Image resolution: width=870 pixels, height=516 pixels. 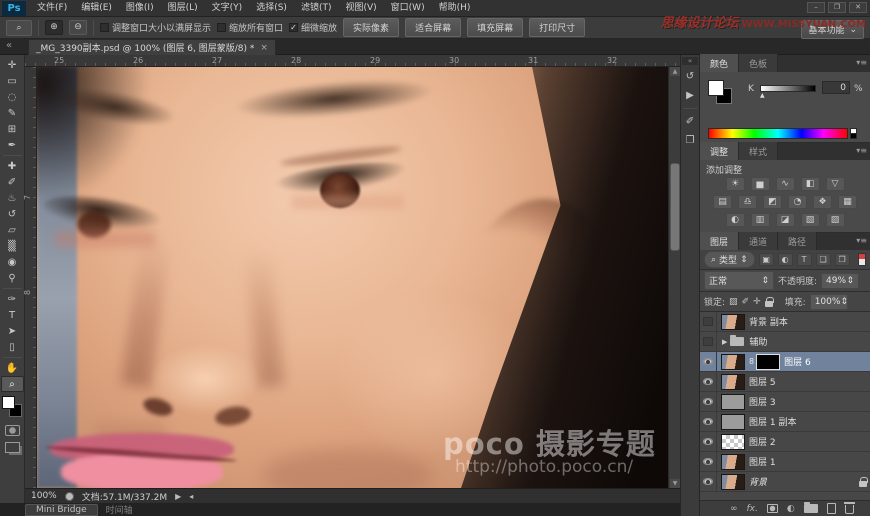 What do you see at coordinates (840, 280) in the screenshot?
I see `opacity-field: 49% ⇕` at bounding box center [840, 280].